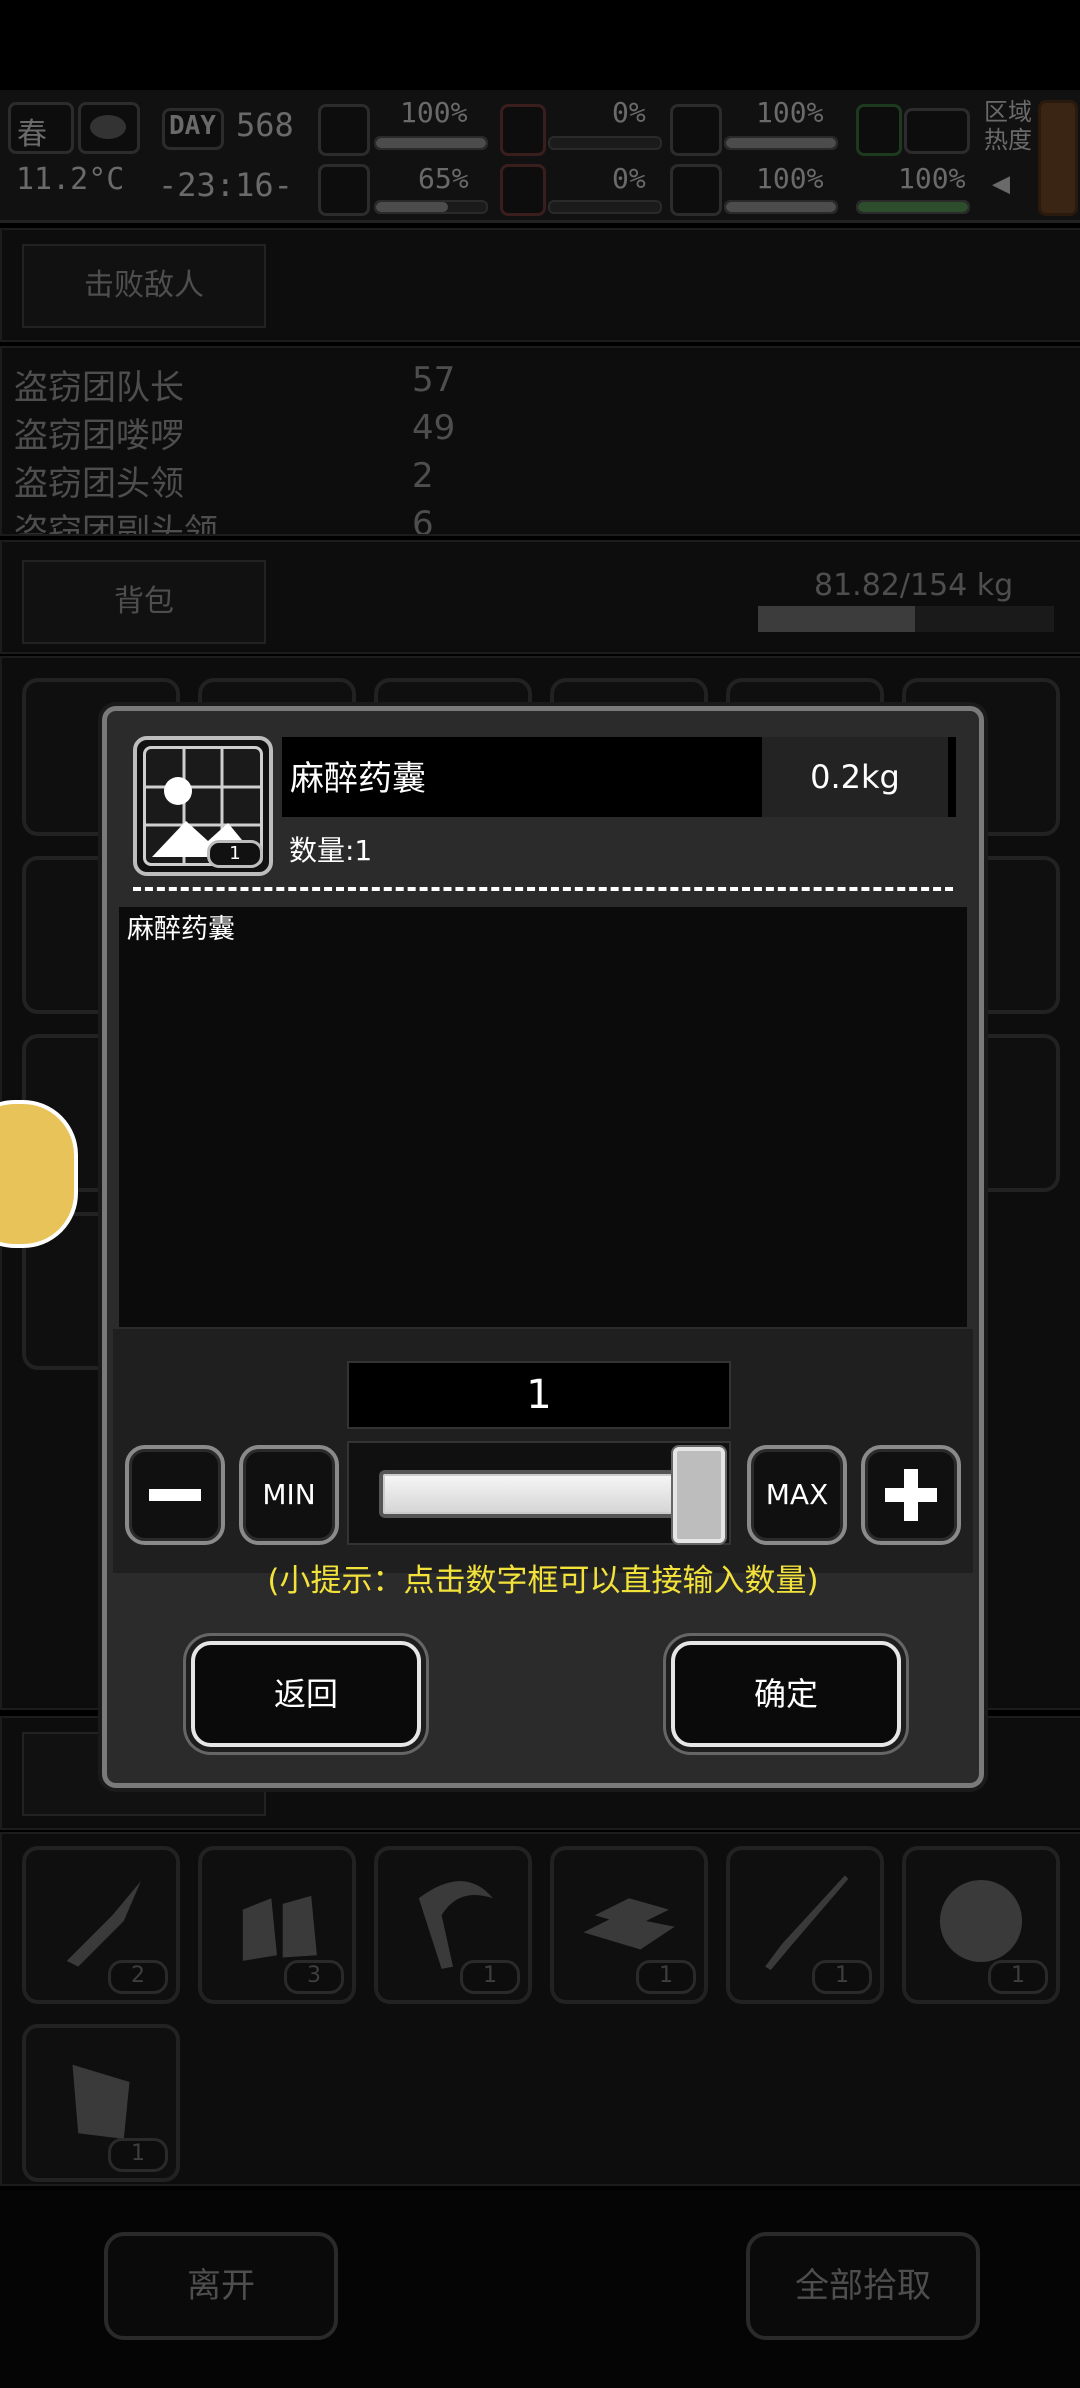 The width and height of the screenshot is (1080, 2388). Describe the element at coordinates (306, 1694) in the screenshot. I see `back-button: 返回` at that location.